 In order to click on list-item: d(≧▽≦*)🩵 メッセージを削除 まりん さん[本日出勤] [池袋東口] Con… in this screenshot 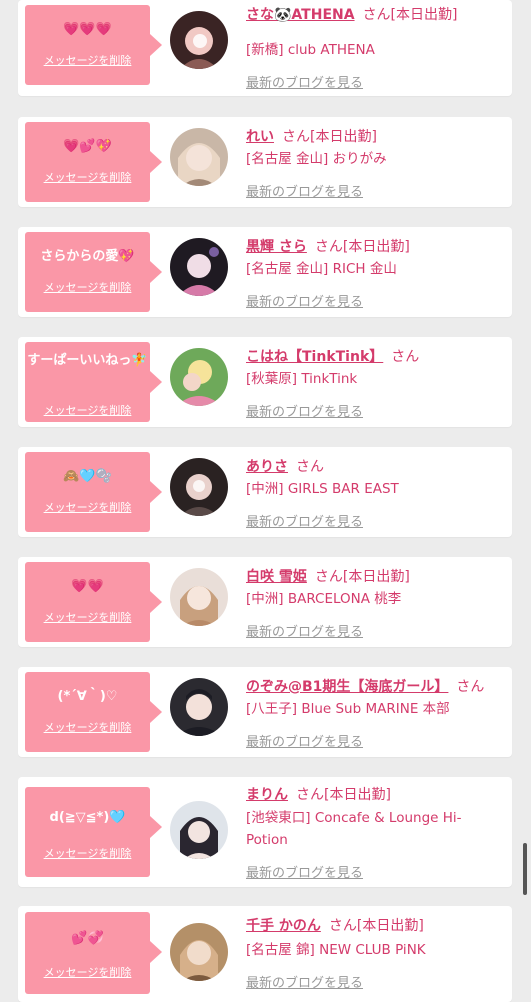, I will do `click(265, 832)`.